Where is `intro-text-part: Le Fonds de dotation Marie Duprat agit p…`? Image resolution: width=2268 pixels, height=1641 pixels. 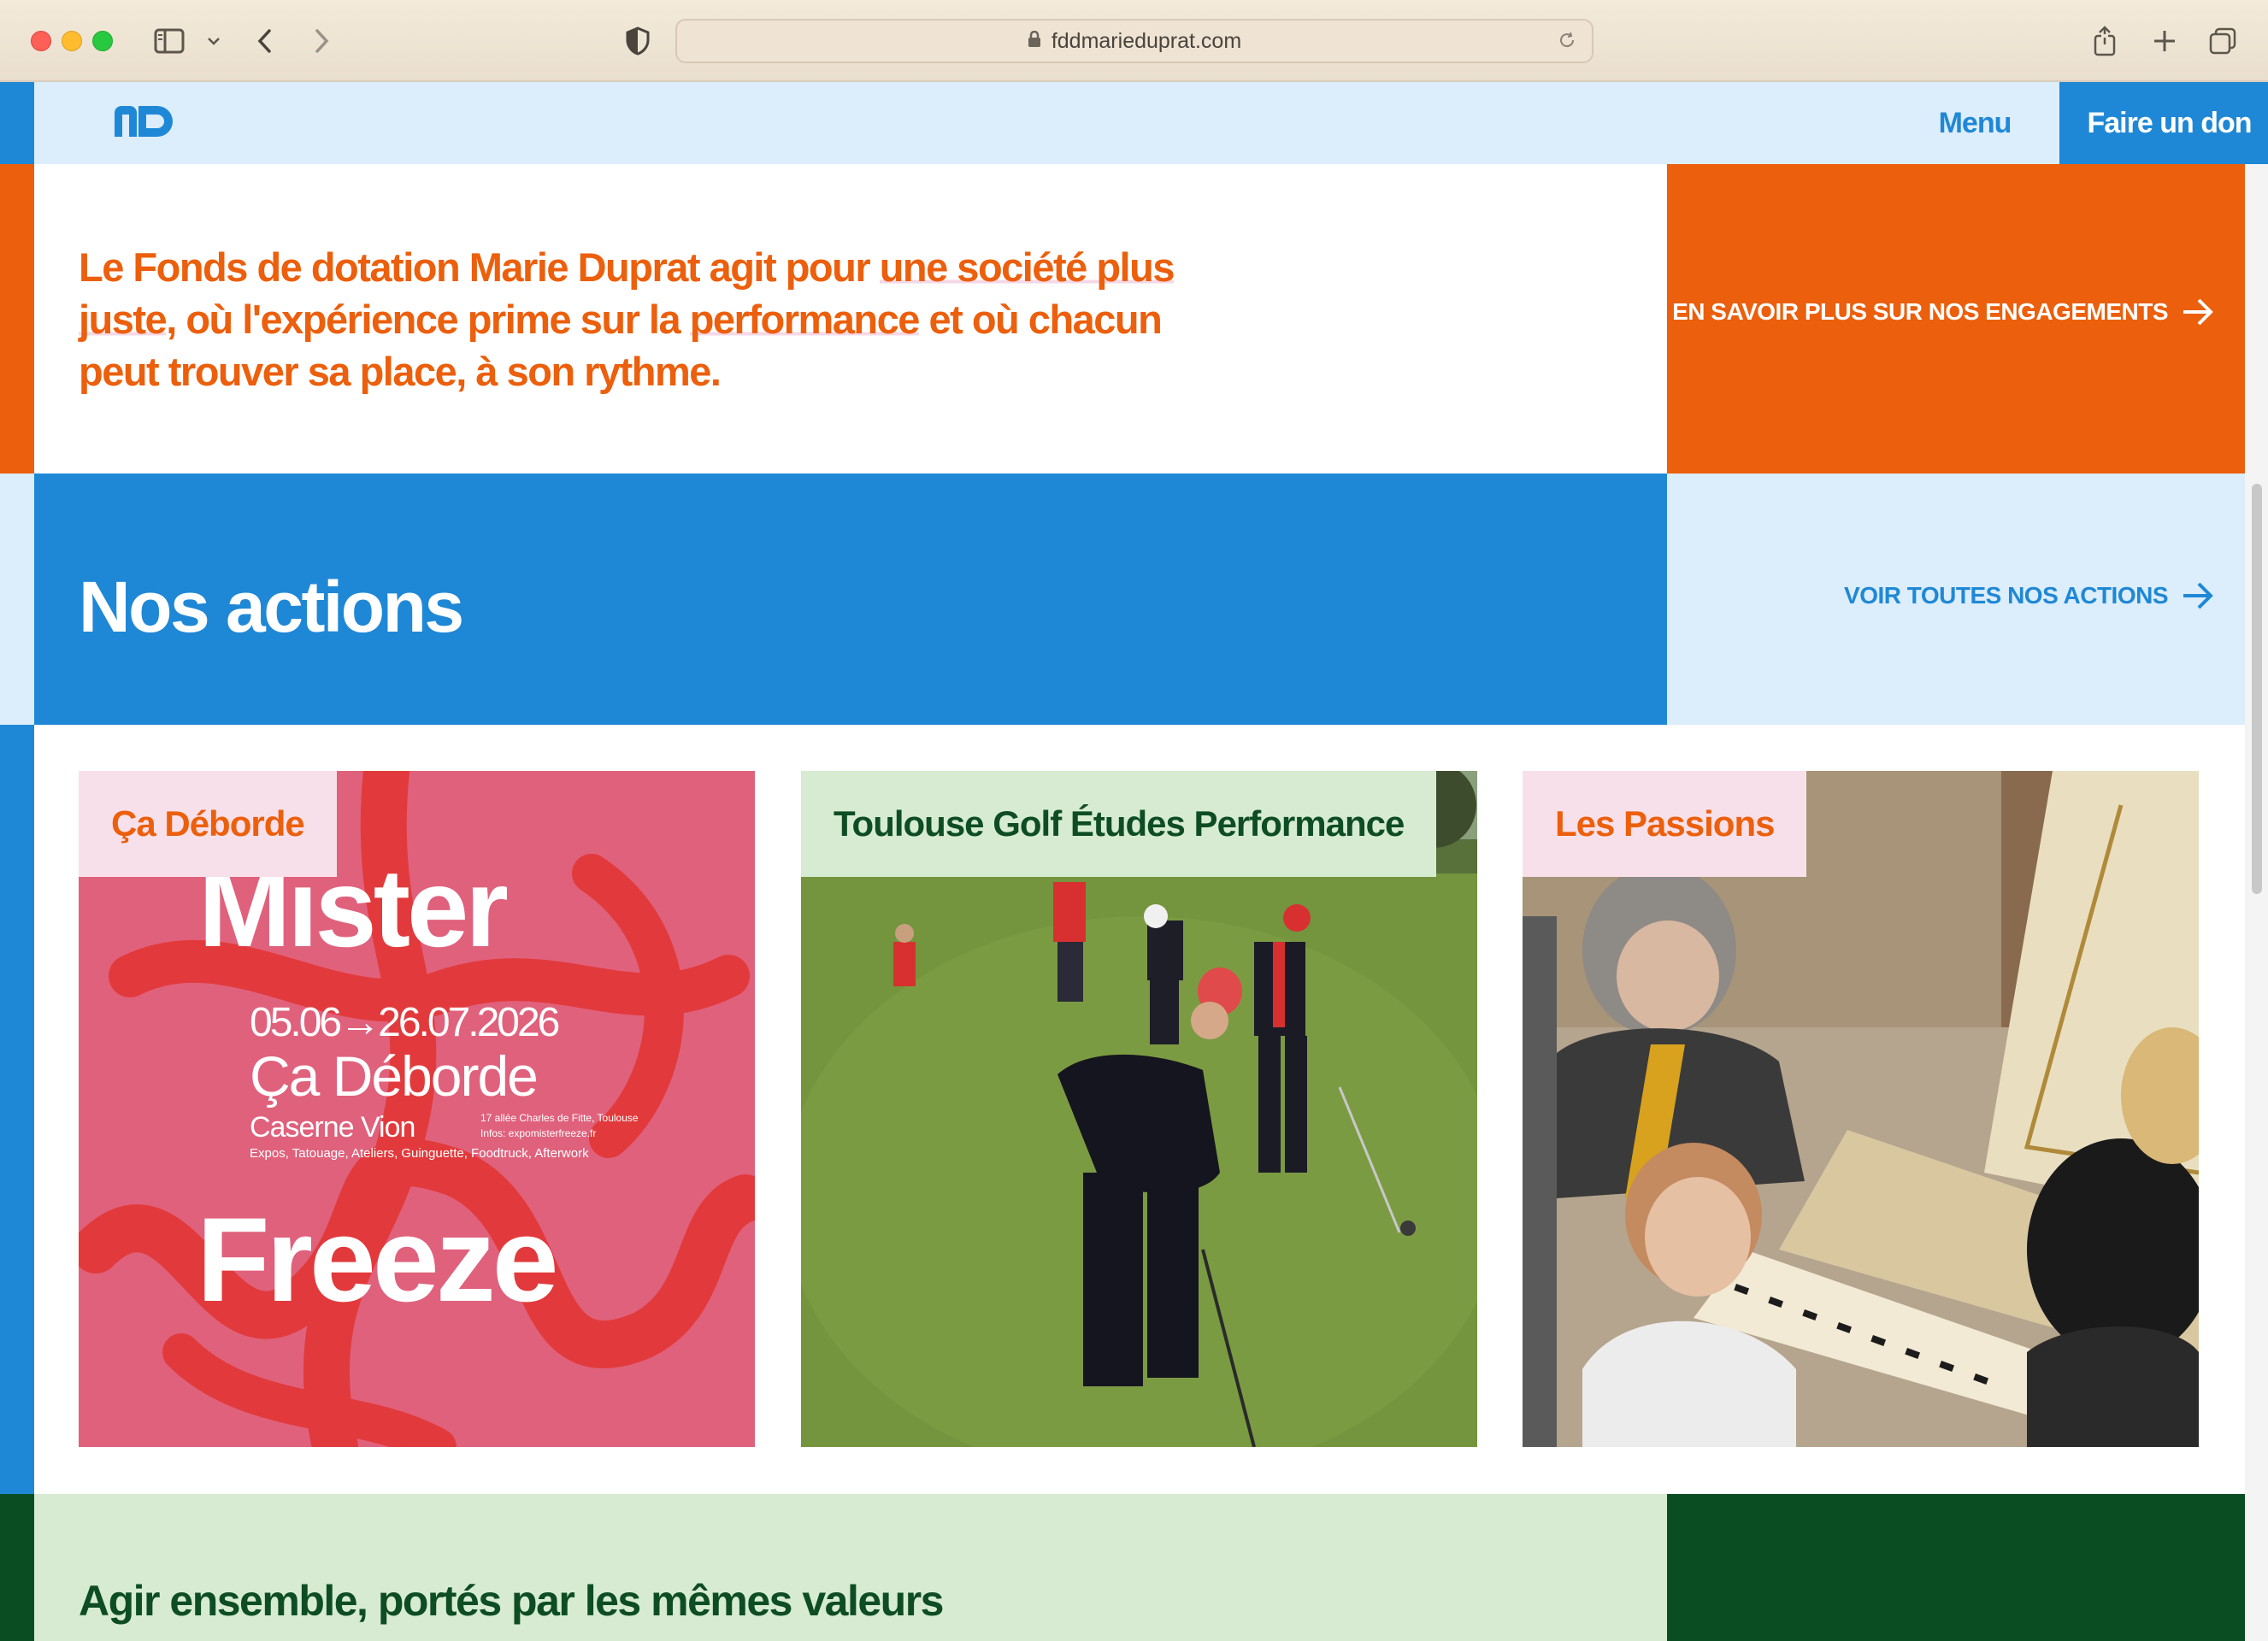 intro-text-part: Le Fonds de dotation Marie Duprat agit p… is located at coordinates (479, 267).